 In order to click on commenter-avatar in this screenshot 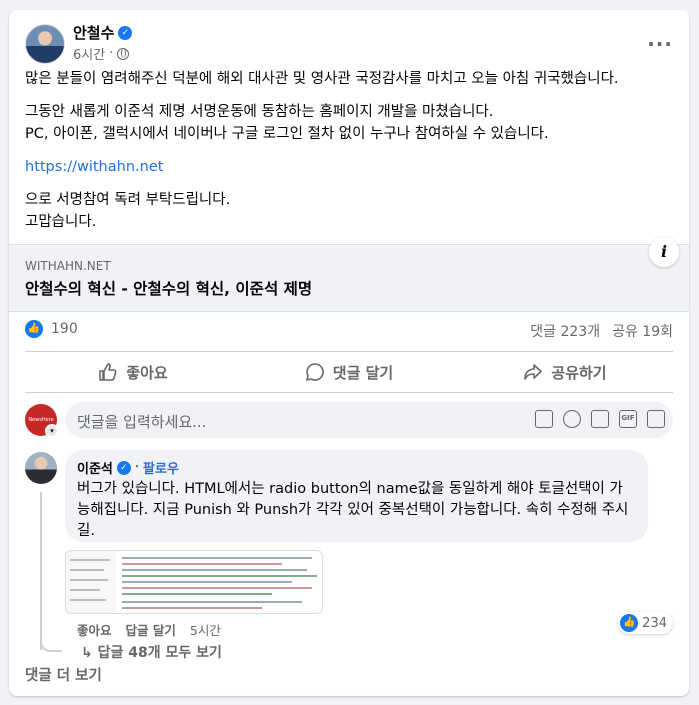, I will do `click(41, 468)`.